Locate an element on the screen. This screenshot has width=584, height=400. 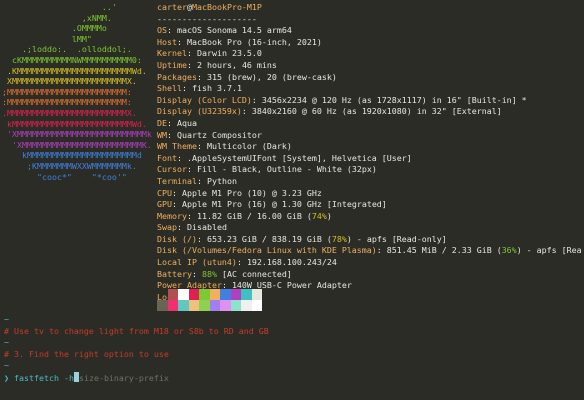
info-key: Swap is located at coordinates (167, 227).